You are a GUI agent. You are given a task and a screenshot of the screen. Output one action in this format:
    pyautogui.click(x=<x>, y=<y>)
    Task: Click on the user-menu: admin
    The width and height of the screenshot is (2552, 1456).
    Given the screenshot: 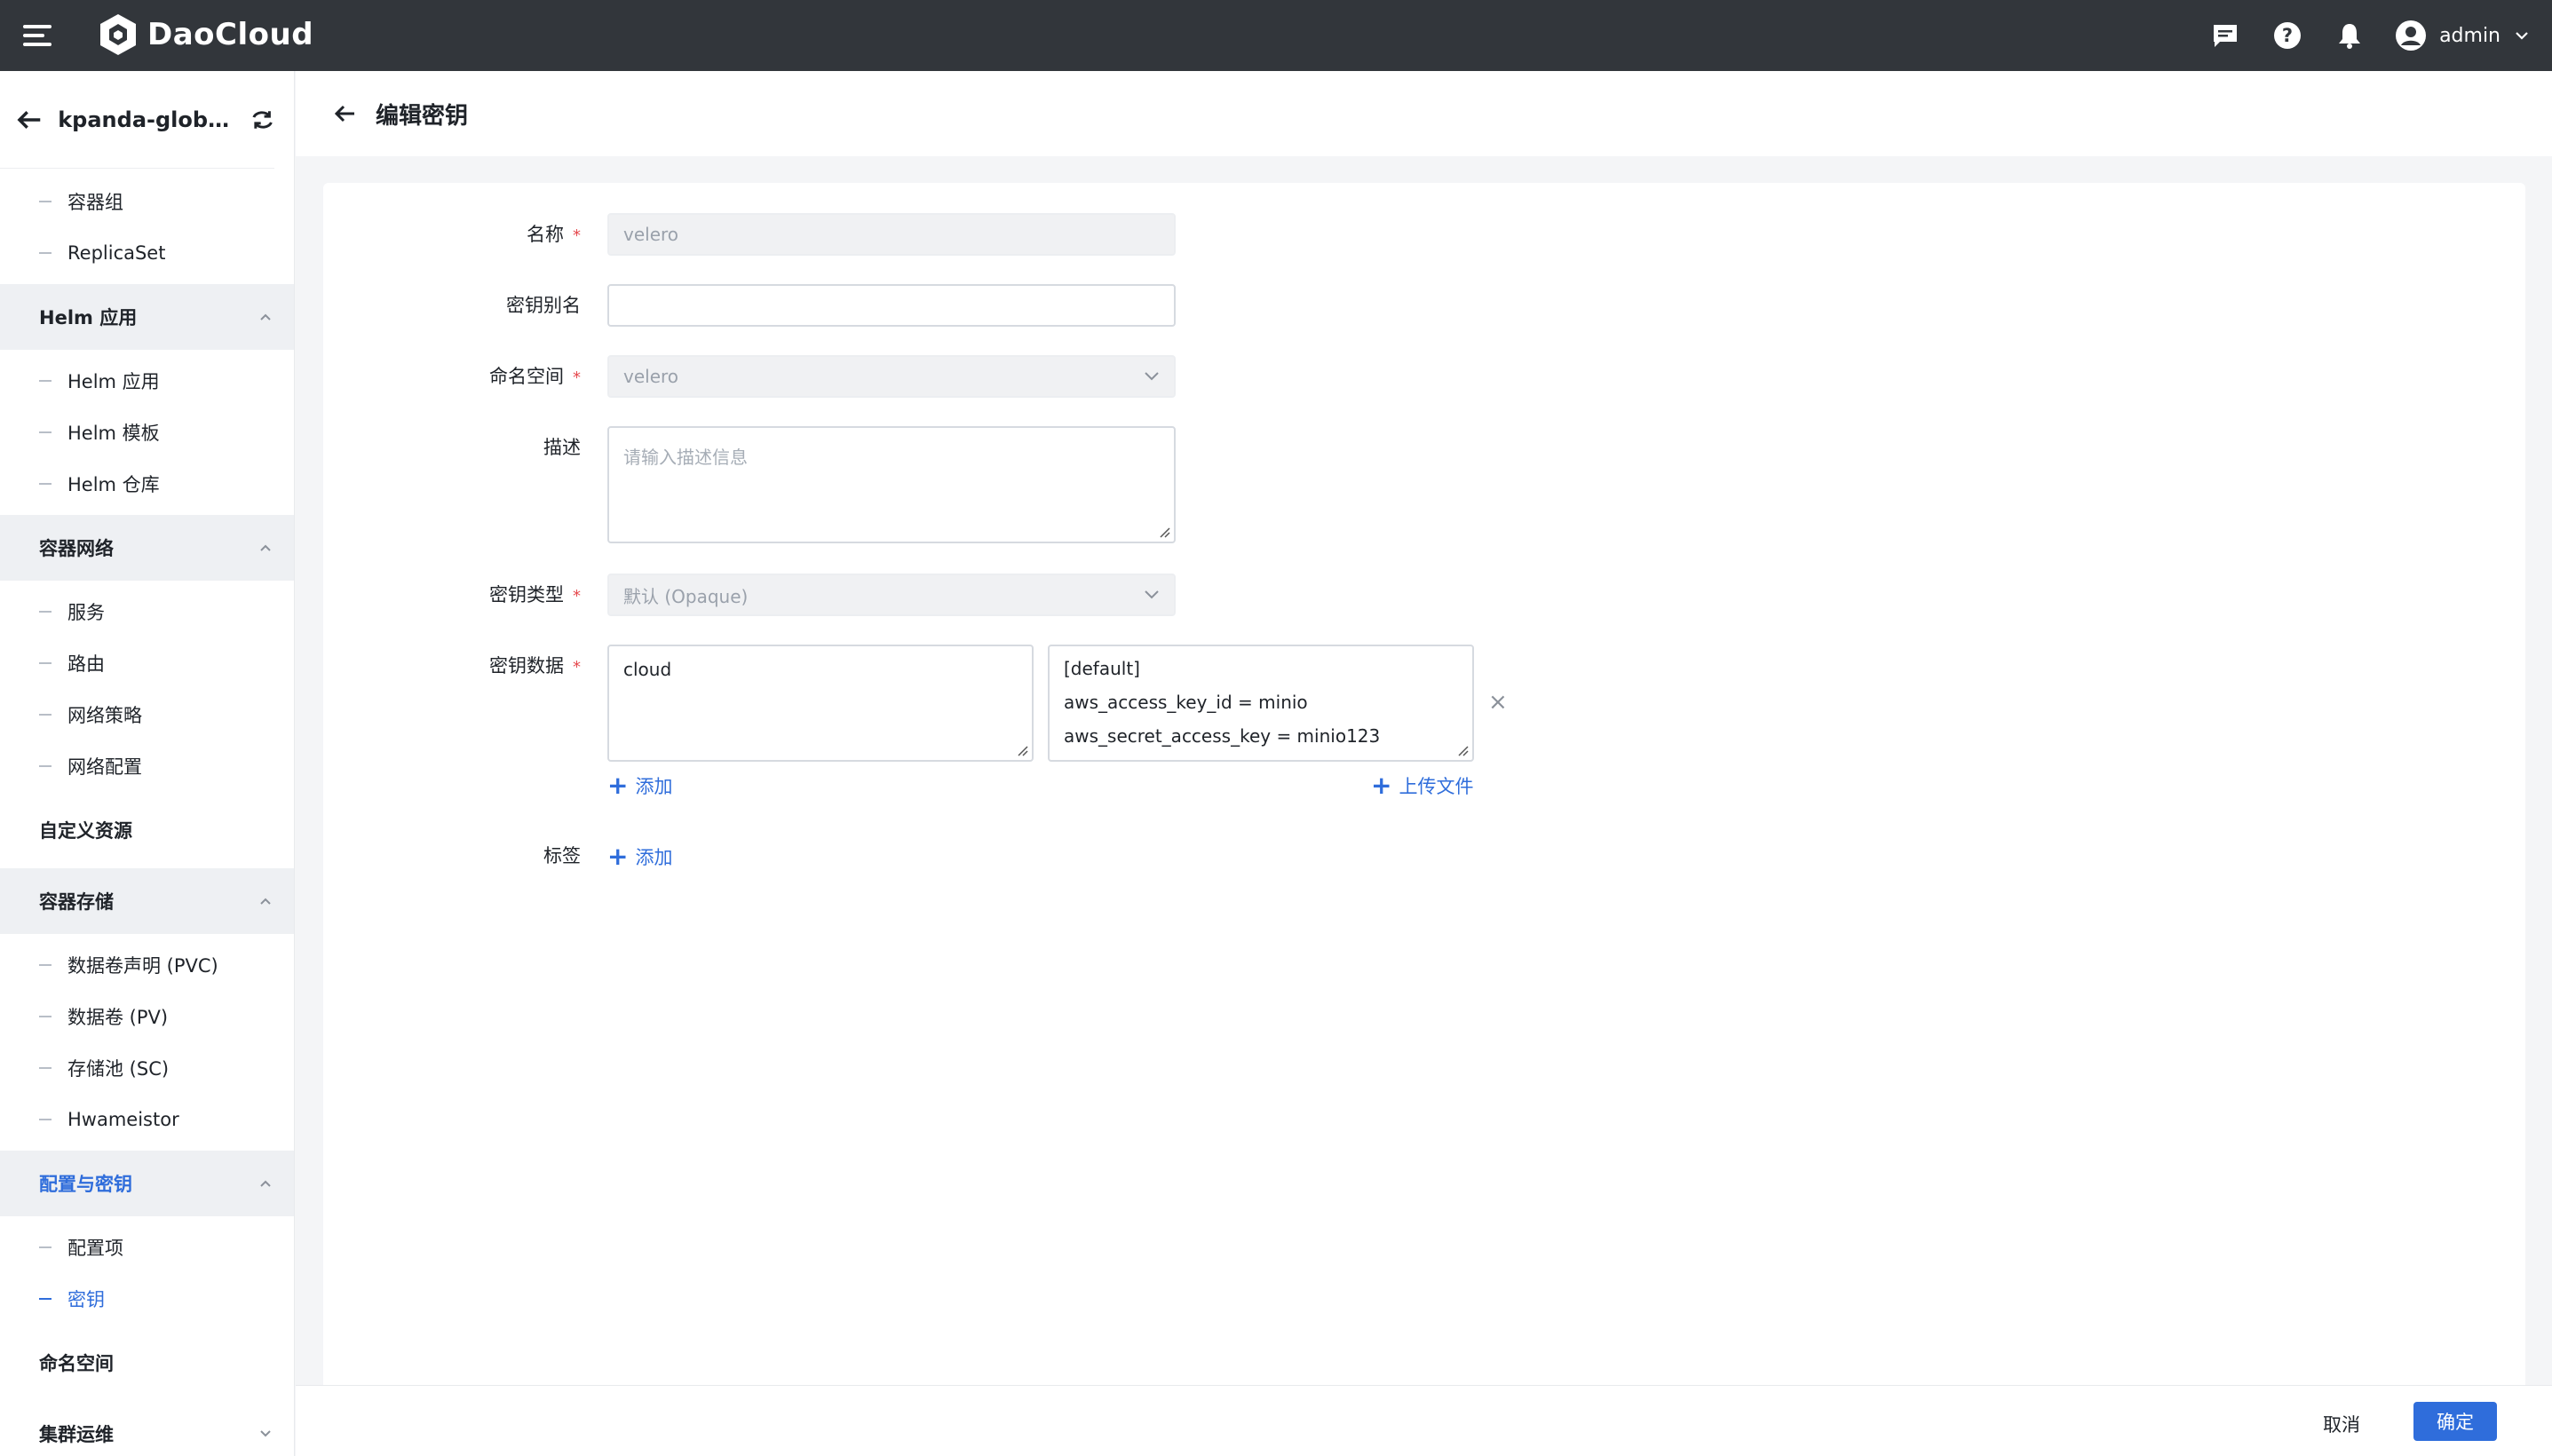 What is the action you would take?
    pyautogui.click(x=2462, y=35)
    